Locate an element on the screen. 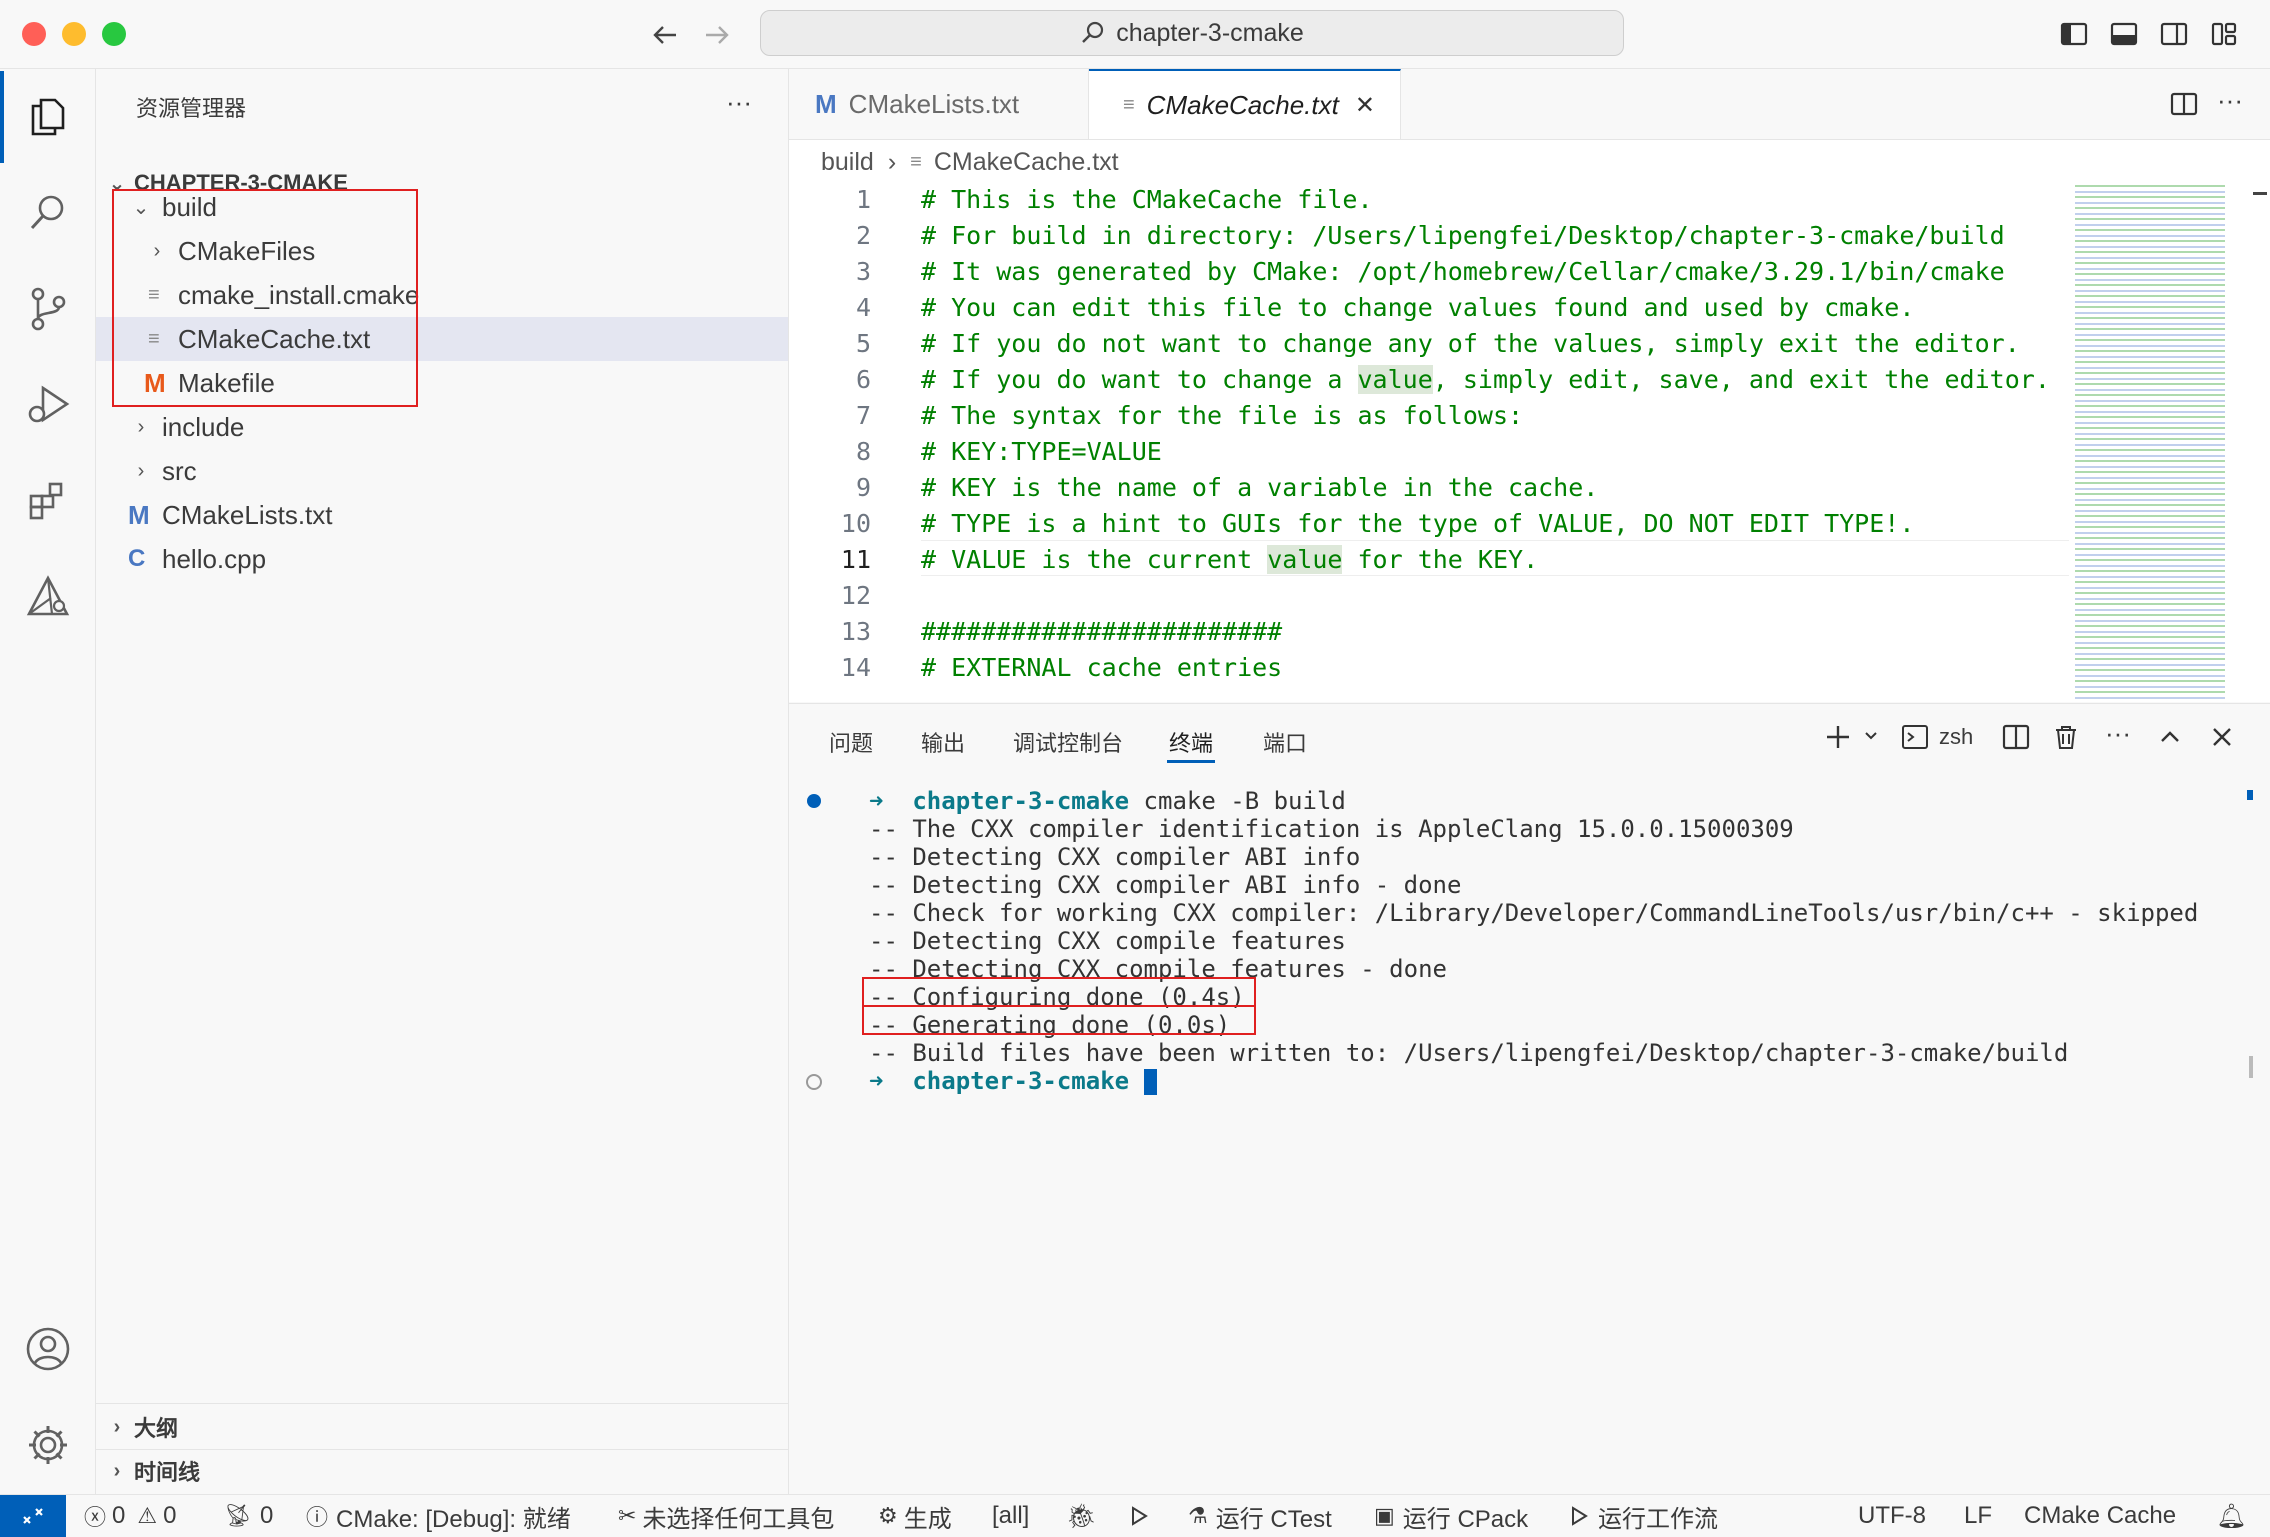 The image size is (2270, 1537). command-pending-dot is located at coordinates (814, 1082).